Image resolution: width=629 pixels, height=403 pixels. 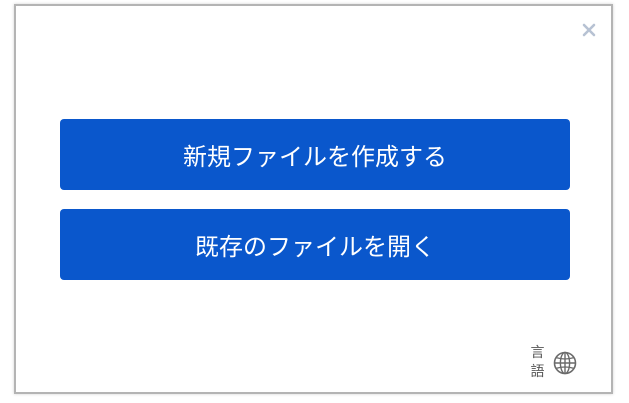 What do you see at coordinates (315, 244) in the screenshot?
I see `open-file-button: 既存のファイルを開く` at bounding box center [315, 244].